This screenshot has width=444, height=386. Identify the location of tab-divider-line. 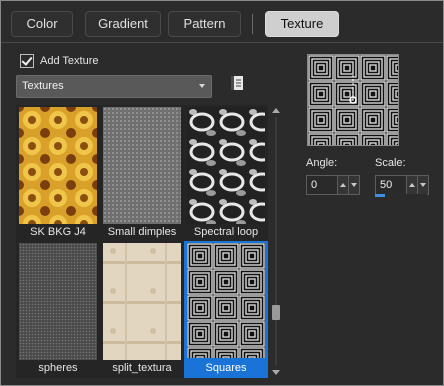
(222, 42).